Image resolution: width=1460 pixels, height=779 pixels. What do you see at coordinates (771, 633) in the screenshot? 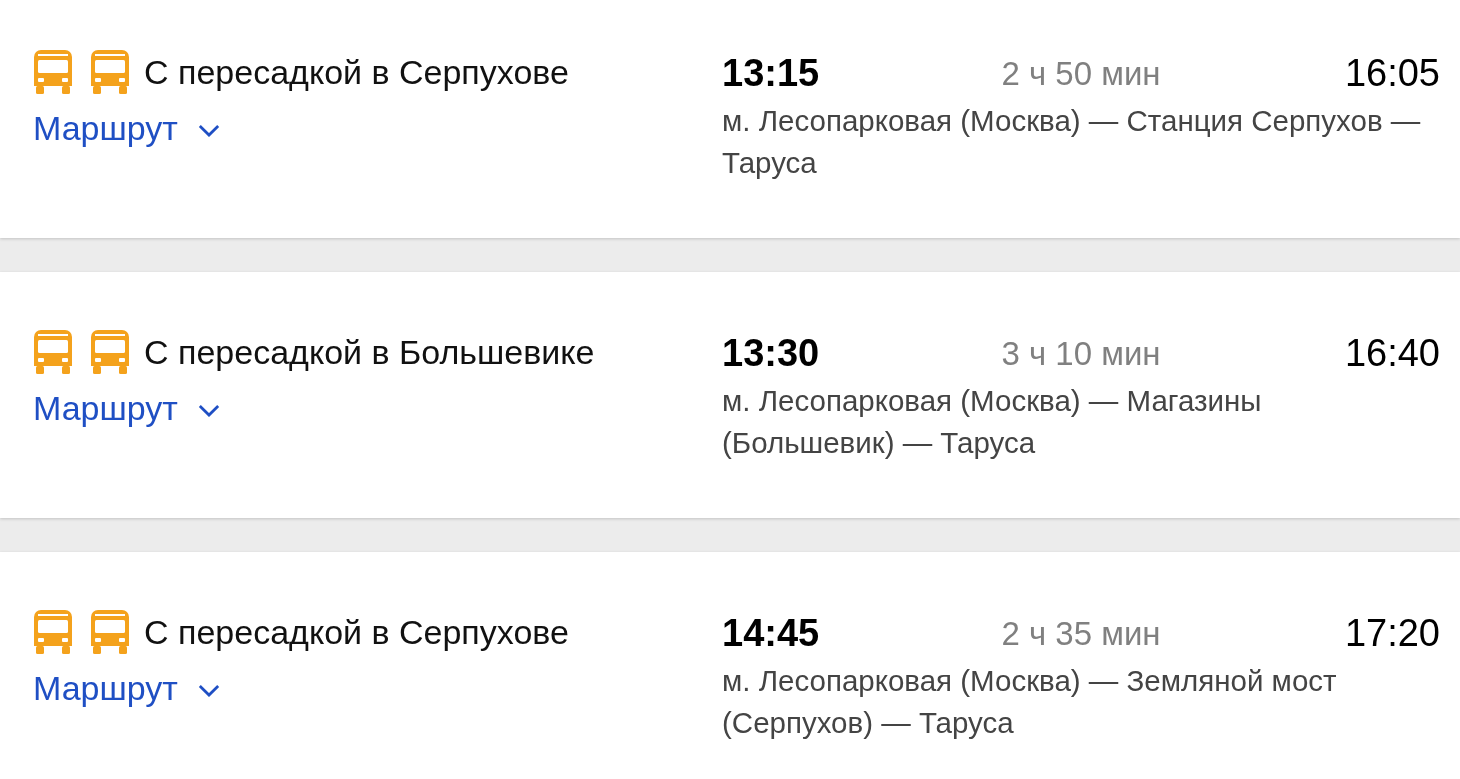
I see `departure-time: 14:45` at bounding box center [771, 633].